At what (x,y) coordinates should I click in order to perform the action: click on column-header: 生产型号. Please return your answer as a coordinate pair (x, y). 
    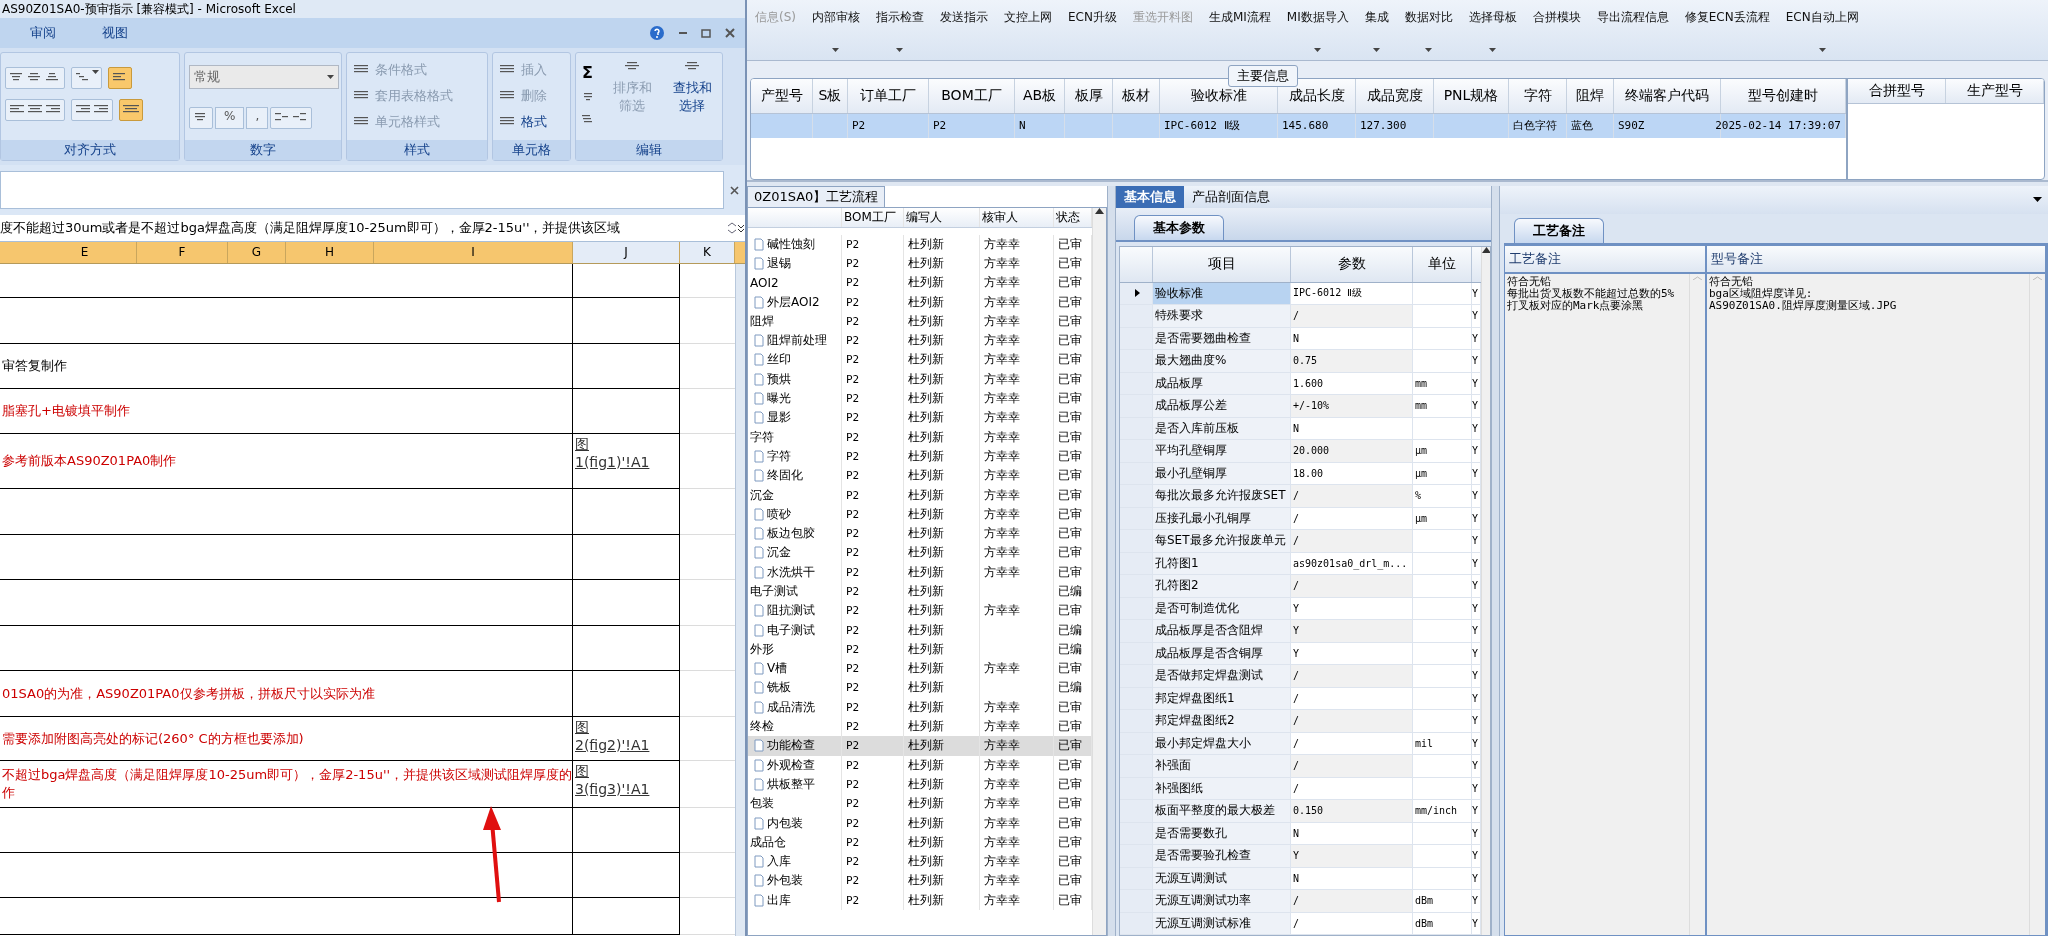
    Looking at the image, I should click on (1994, 90).